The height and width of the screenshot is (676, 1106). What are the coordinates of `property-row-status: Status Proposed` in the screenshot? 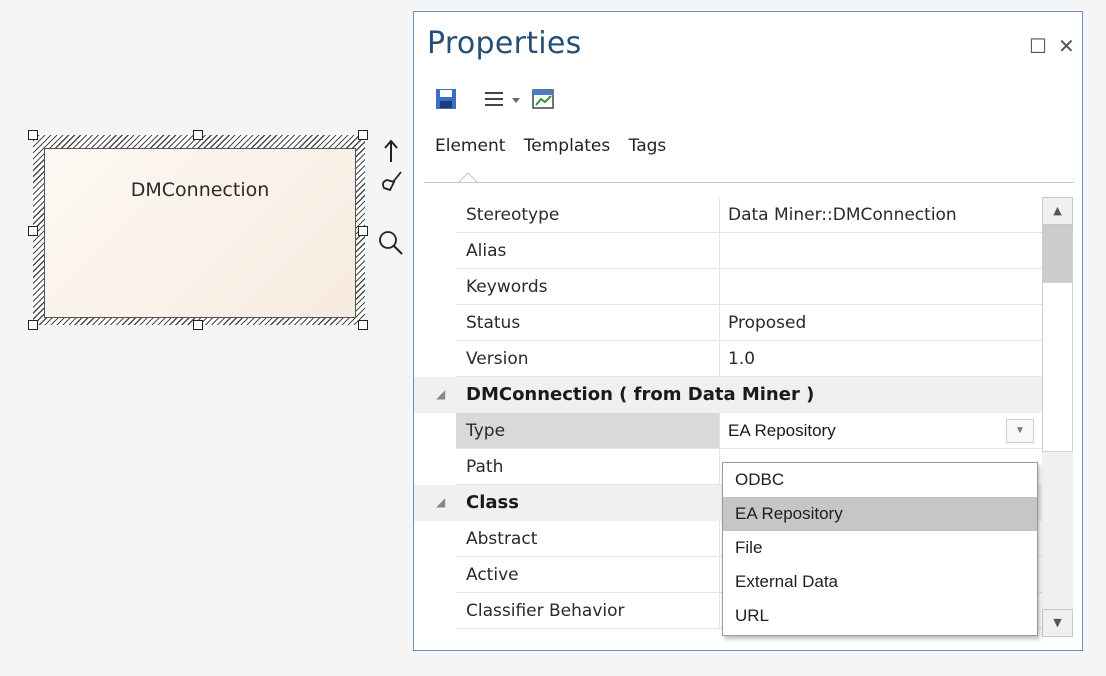 It's located at (728, 323).